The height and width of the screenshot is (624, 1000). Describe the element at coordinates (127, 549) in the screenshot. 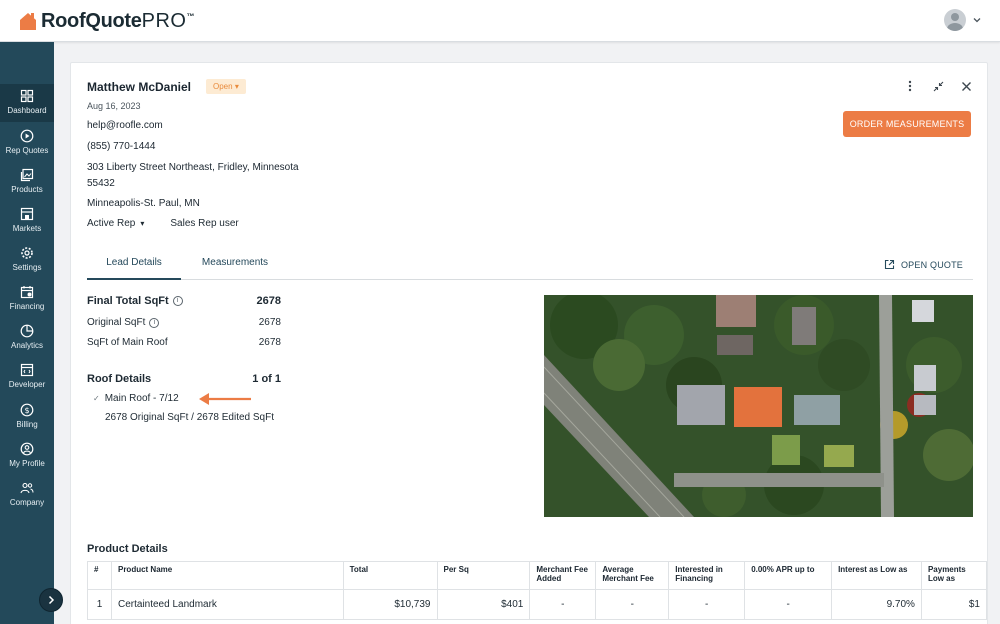

I see `product-details-title: Product Details` at that location.